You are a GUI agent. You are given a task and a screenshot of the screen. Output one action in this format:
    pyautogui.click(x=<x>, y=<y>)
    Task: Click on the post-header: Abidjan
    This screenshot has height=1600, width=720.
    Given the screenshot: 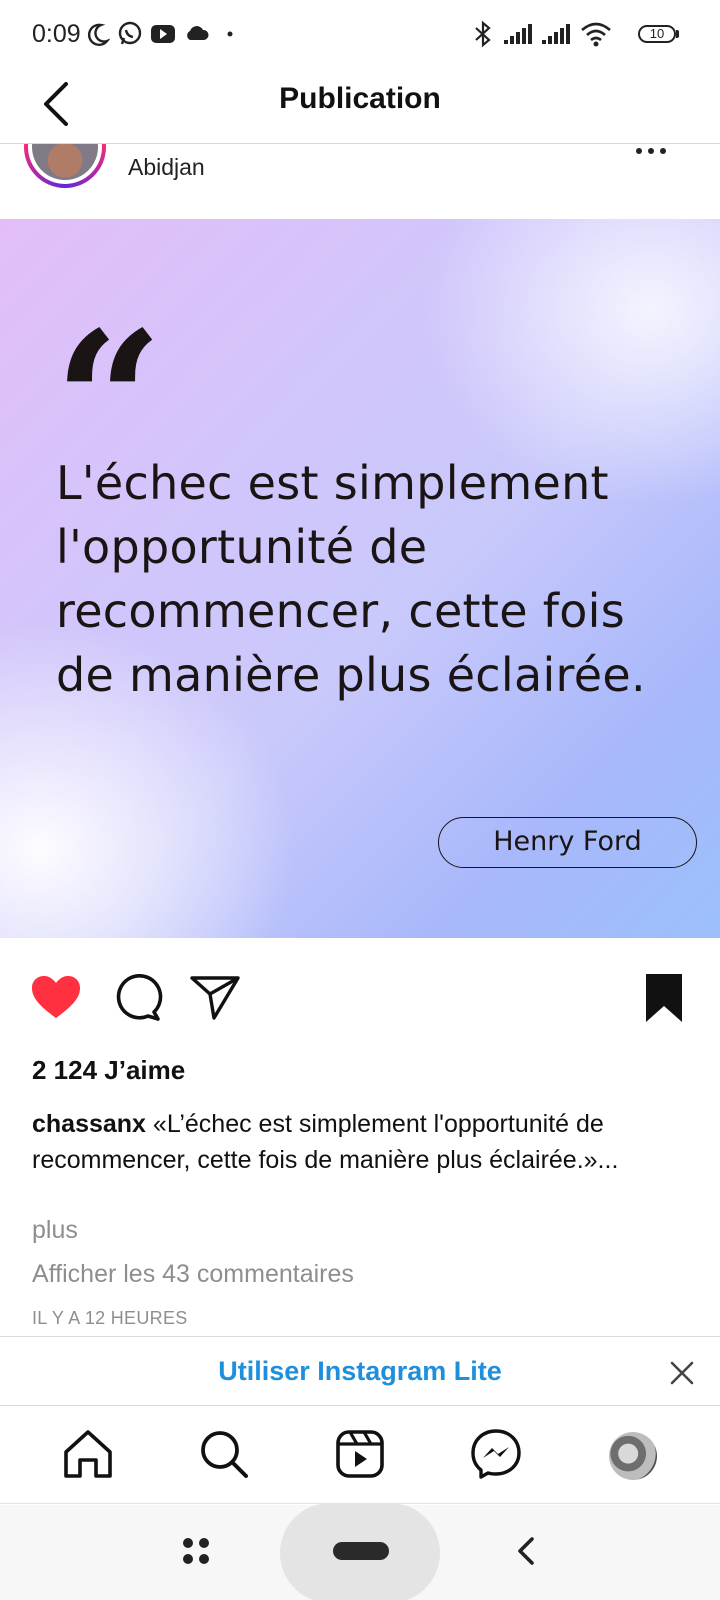 What is the action you would take?
    pyautogui.click(x=360, y=181)
    